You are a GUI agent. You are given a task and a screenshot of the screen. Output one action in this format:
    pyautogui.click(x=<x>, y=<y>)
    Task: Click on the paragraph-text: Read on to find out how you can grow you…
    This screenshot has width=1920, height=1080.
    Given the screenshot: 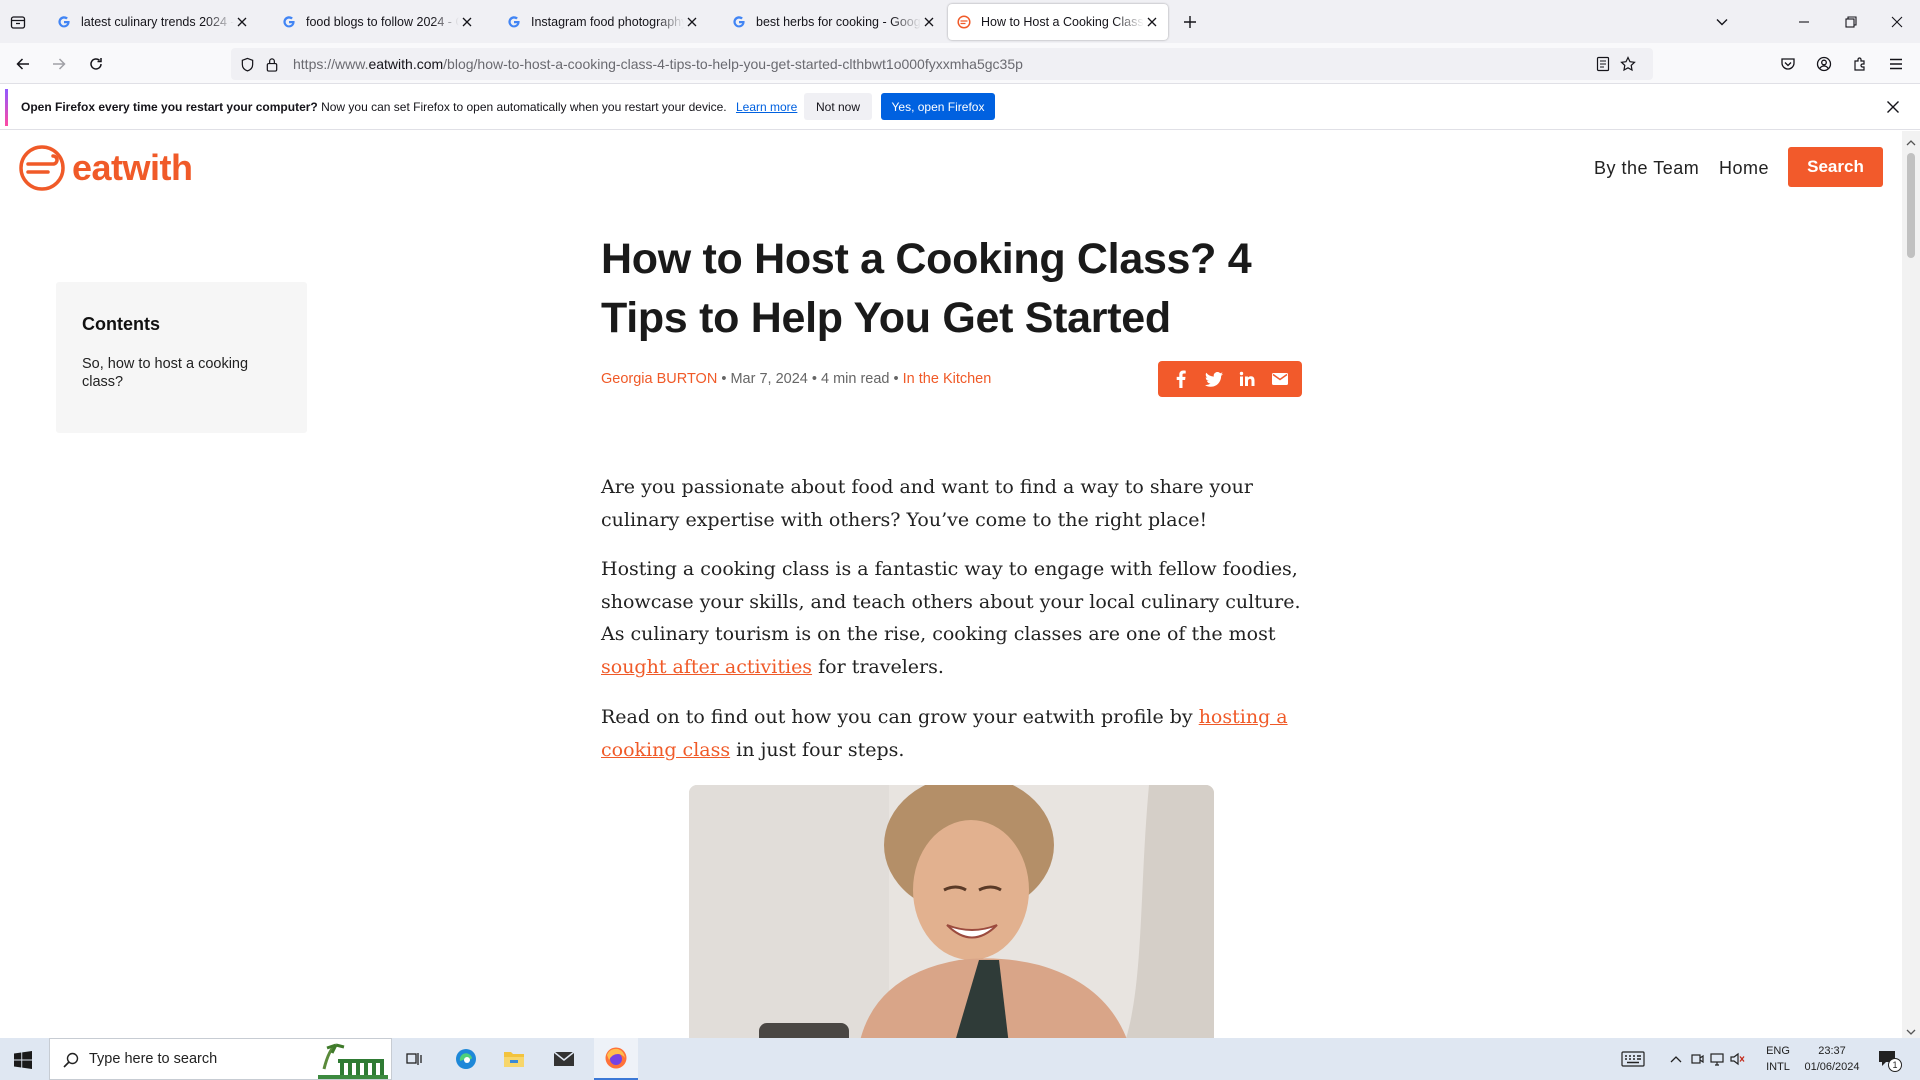 What is the action you would take?
    pyautogui.click(x=900, y=717)
    